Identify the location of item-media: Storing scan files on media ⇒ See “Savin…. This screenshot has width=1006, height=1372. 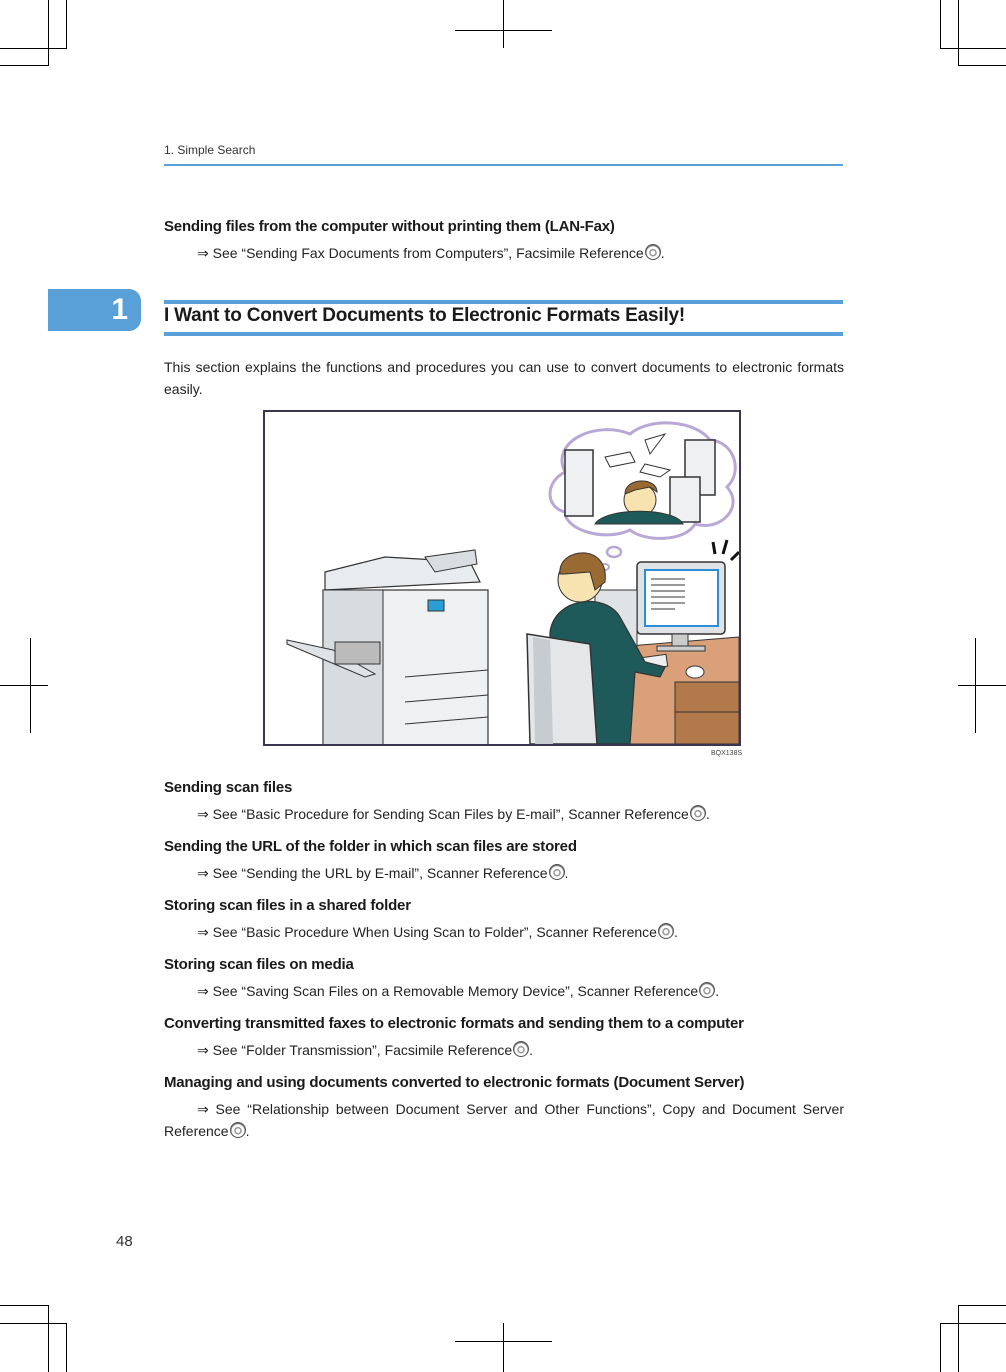
(504, 979).